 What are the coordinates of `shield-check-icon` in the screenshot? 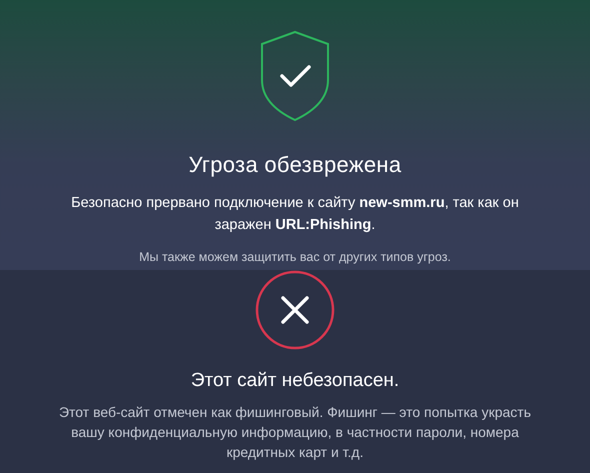 It's located at (295, 76).